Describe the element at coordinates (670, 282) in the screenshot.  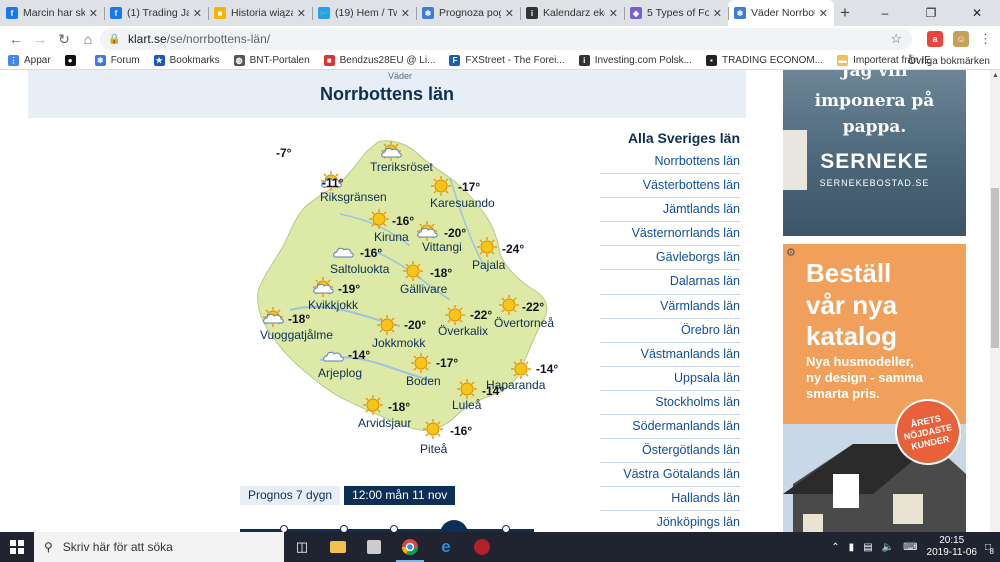
I see `county-link: Dalarnas län` at that location.